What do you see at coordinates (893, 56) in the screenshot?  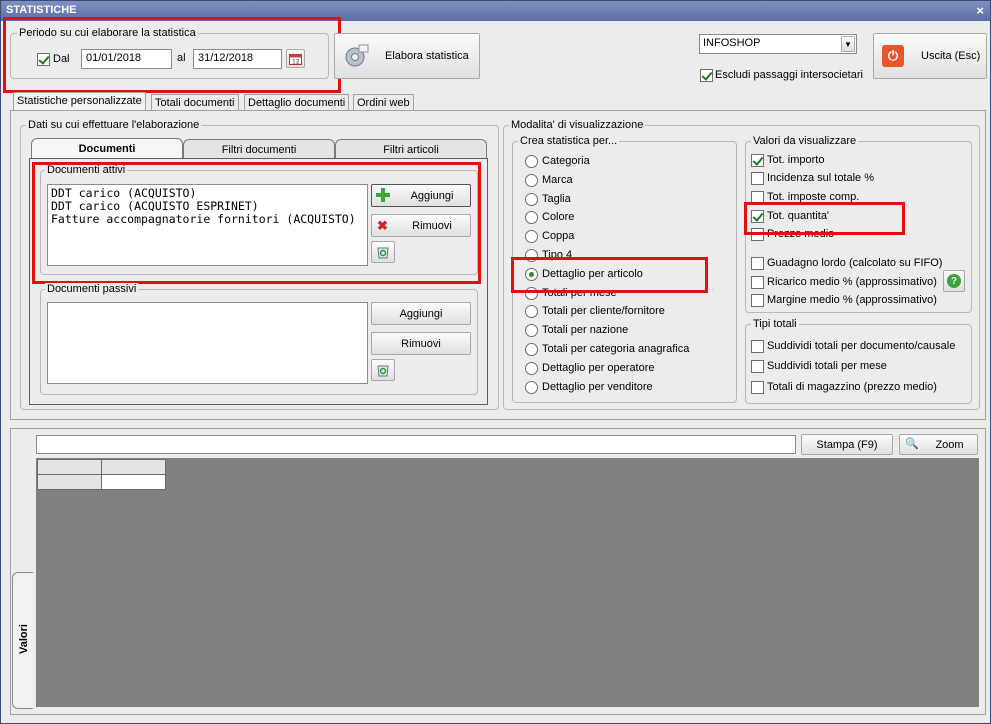 I see `power-icon: ⏻` at bounding box center [893, 56].